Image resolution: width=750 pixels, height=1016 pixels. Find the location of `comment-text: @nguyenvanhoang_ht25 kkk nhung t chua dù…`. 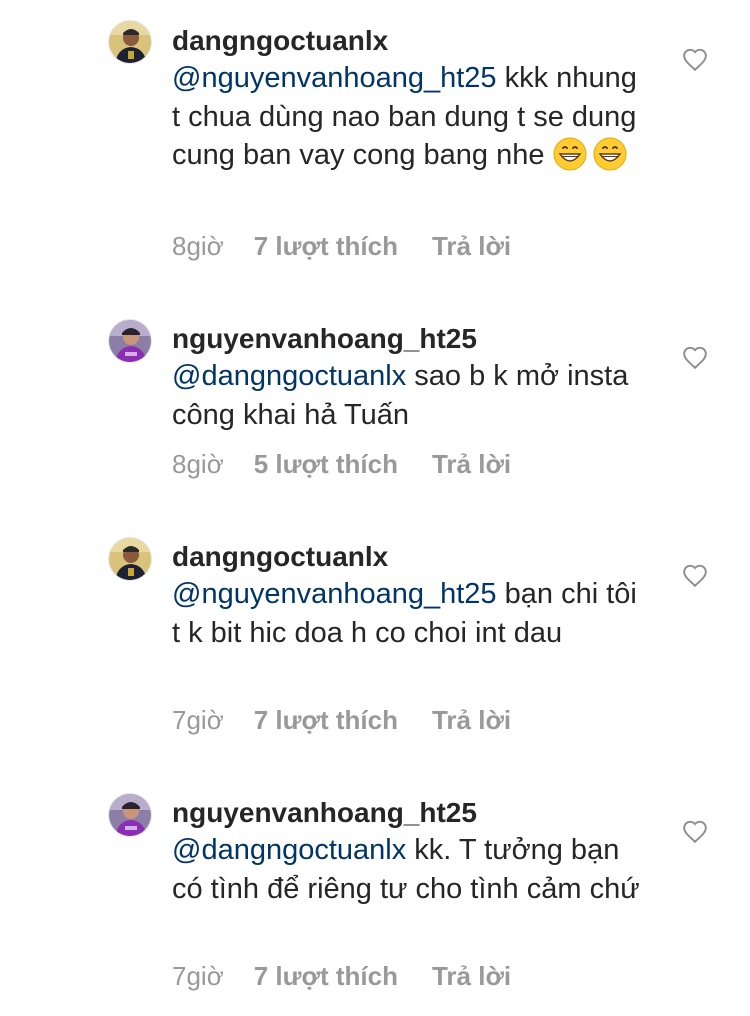

comment-text: @nguyenvanhoang_ht25 kkk nhung t chua dù… is located at coordinates (407, 117).